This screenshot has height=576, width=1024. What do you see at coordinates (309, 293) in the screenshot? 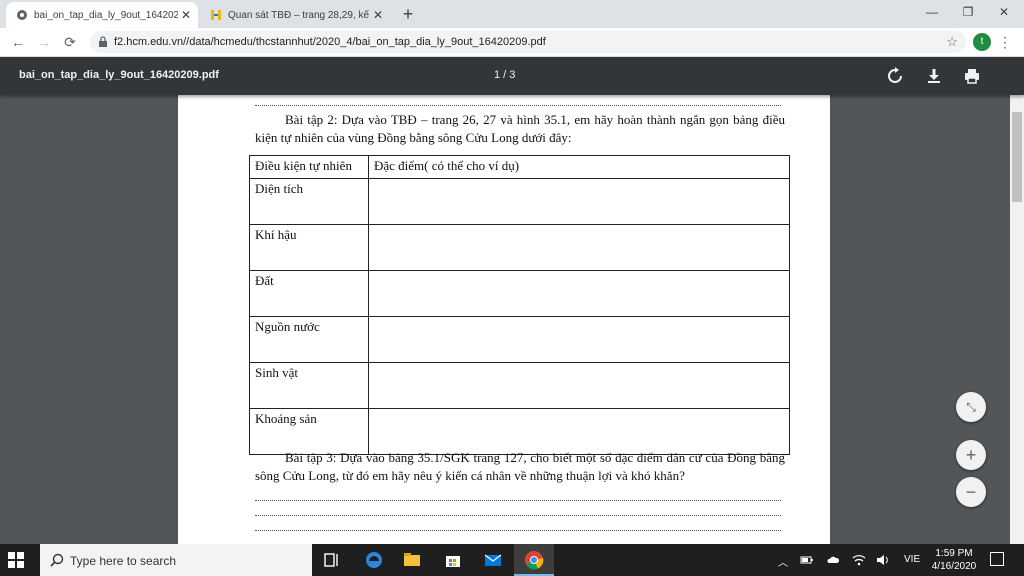
I see `row-label: Đất` at bounding box center [309, 293].